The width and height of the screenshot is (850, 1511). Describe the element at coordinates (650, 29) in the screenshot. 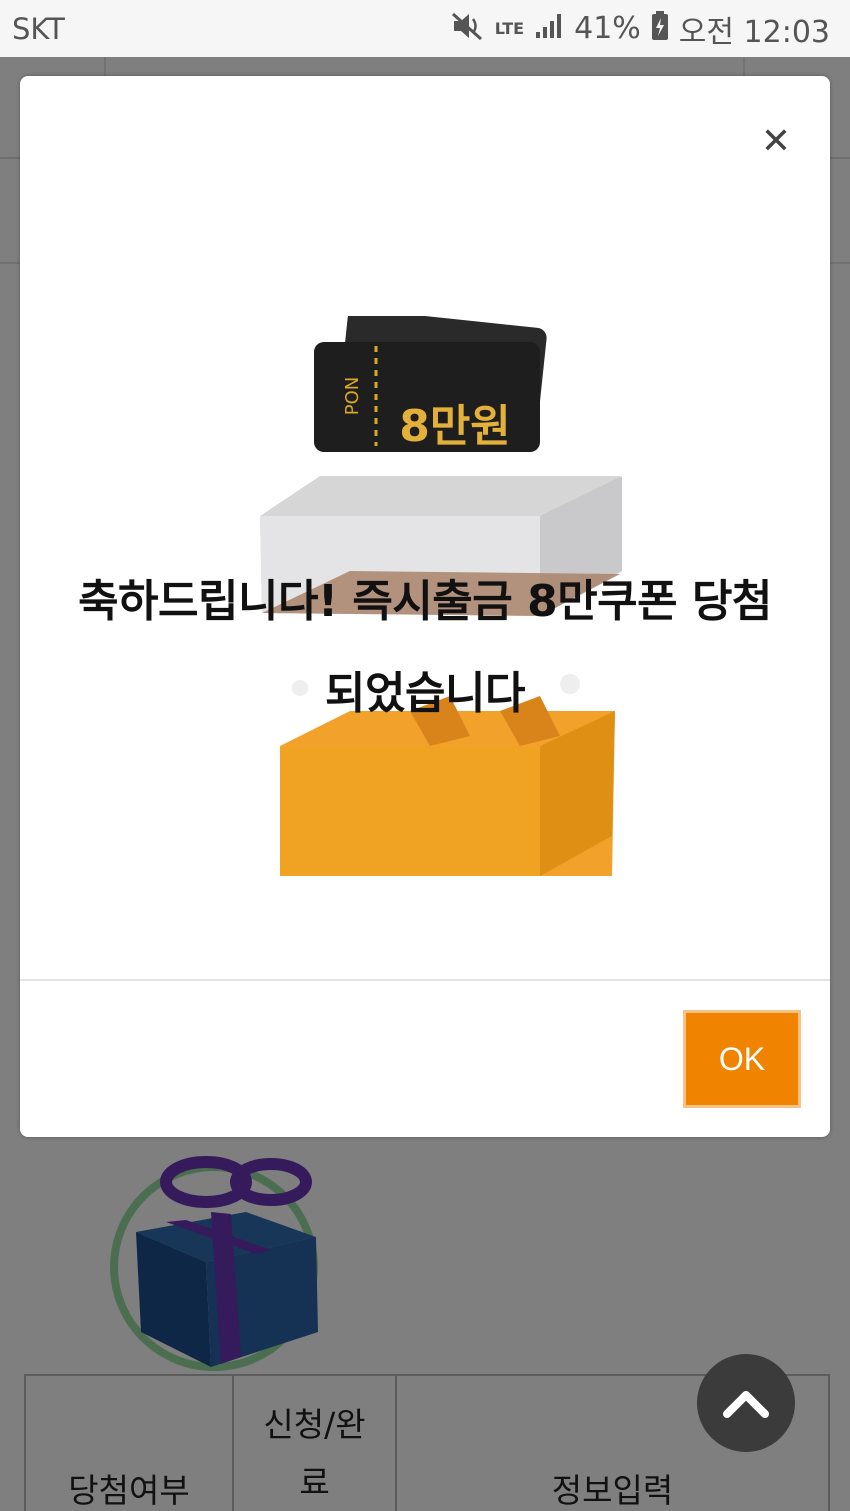

I see `status-icons: LTE 41% 오전 12:03` at that location.